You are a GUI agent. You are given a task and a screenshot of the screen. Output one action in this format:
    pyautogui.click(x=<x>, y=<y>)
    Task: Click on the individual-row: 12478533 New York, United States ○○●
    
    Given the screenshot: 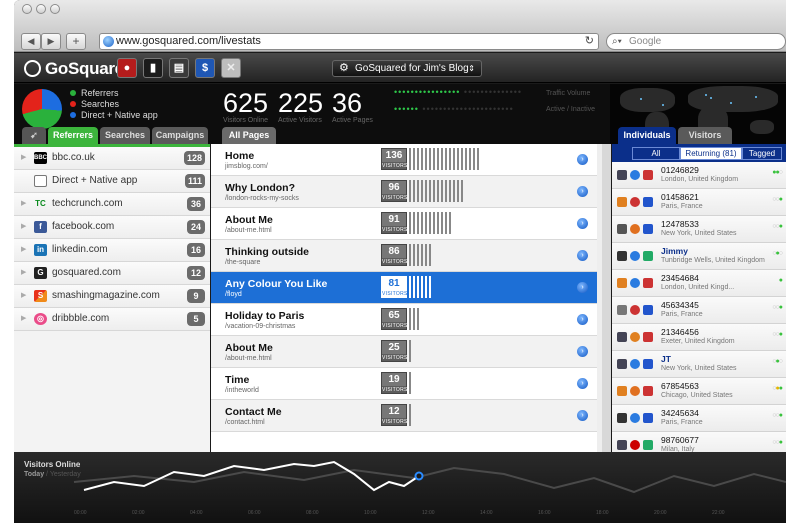 What is the action you would take?
    pyautogui.click(x=699, y=229)
    